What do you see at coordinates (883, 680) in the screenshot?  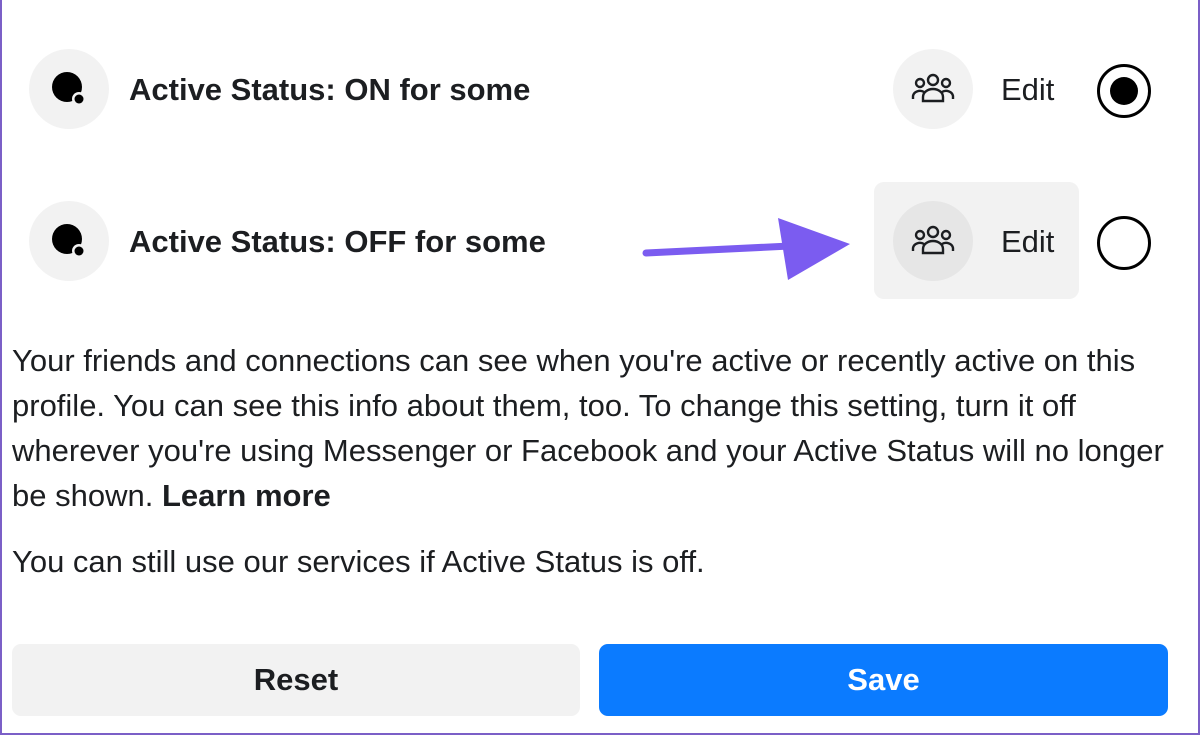 I see `save-button: Save` at bounding box center [883, 680].